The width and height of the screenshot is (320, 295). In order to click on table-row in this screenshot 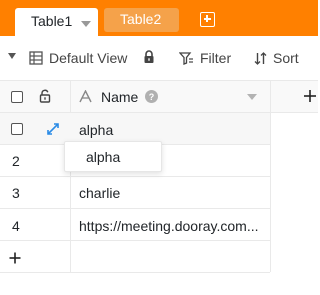, I will do `click(135, 128)`.